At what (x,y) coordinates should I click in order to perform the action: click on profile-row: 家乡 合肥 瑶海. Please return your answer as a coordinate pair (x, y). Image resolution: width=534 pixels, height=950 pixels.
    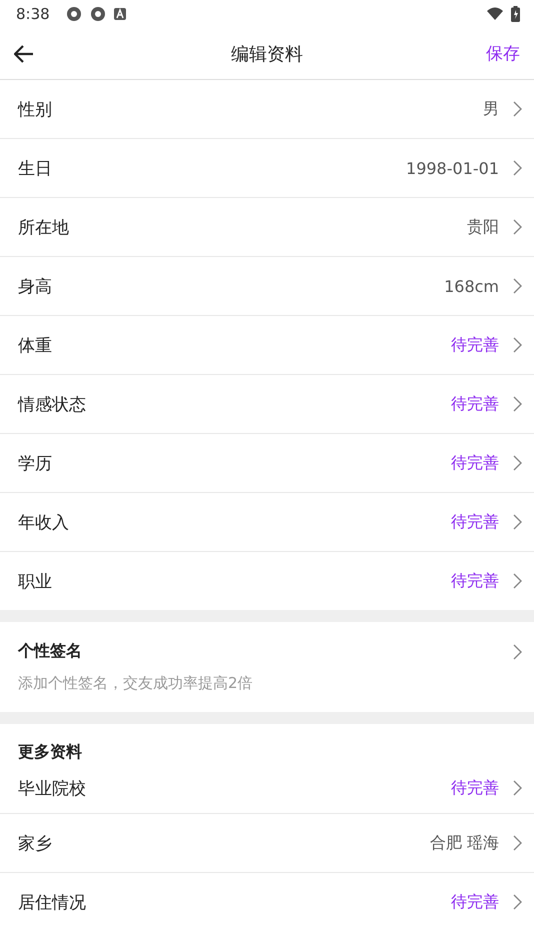
    Looking at the image, I should click on (267, 843).